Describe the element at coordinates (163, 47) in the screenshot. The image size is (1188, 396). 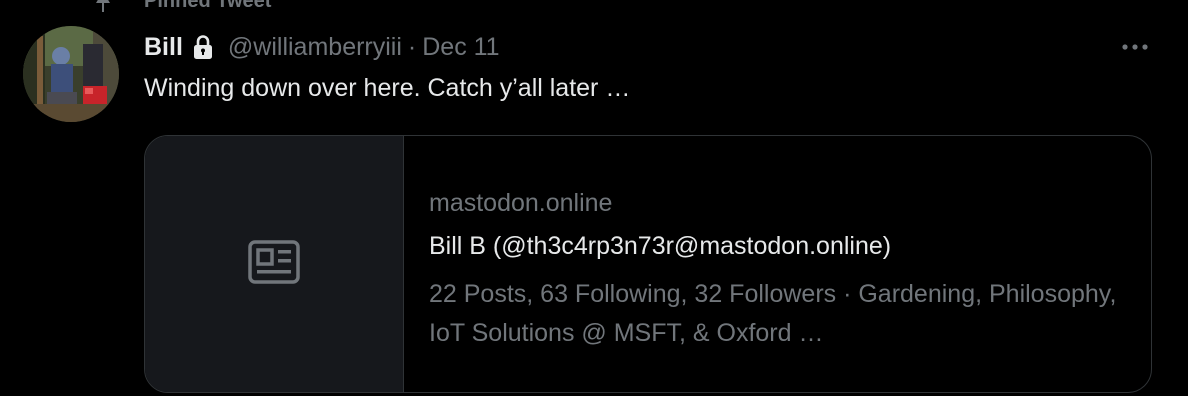
I see `author-name: Bill` at that location.